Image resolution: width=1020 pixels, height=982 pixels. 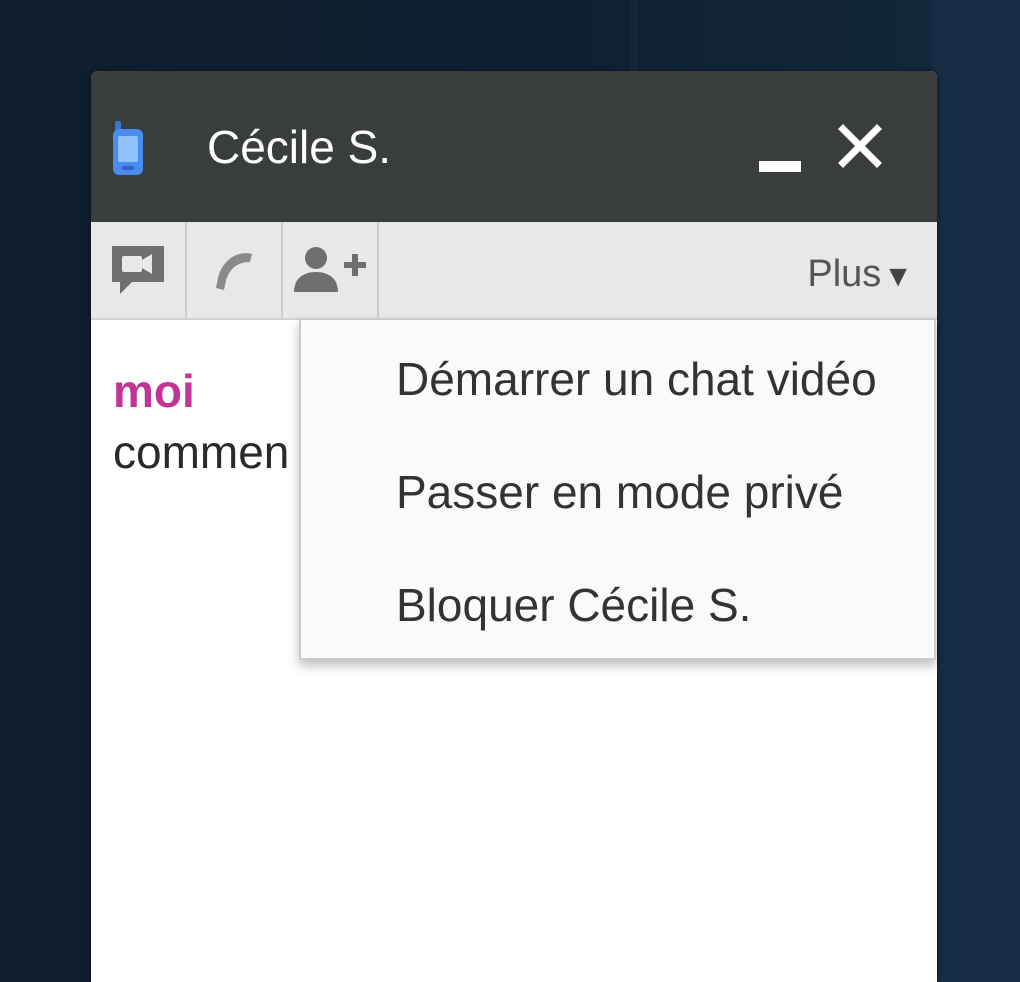 I want to click on menu-item-go-off-record: Passer en mode privé, so click(x=619, y=492).